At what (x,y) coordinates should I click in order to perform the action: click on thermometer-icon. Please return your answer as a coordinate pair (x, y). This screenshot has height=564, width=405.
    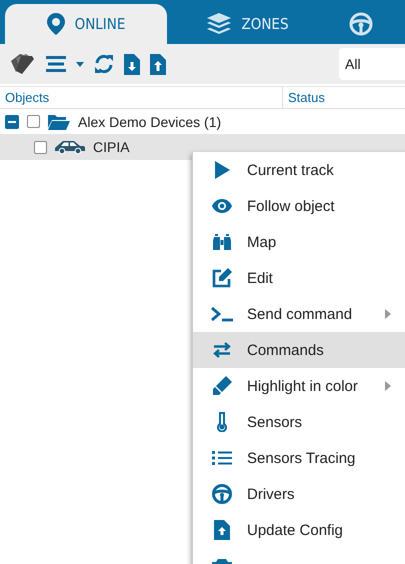
    Looking at the image, I should click on (222, 422).